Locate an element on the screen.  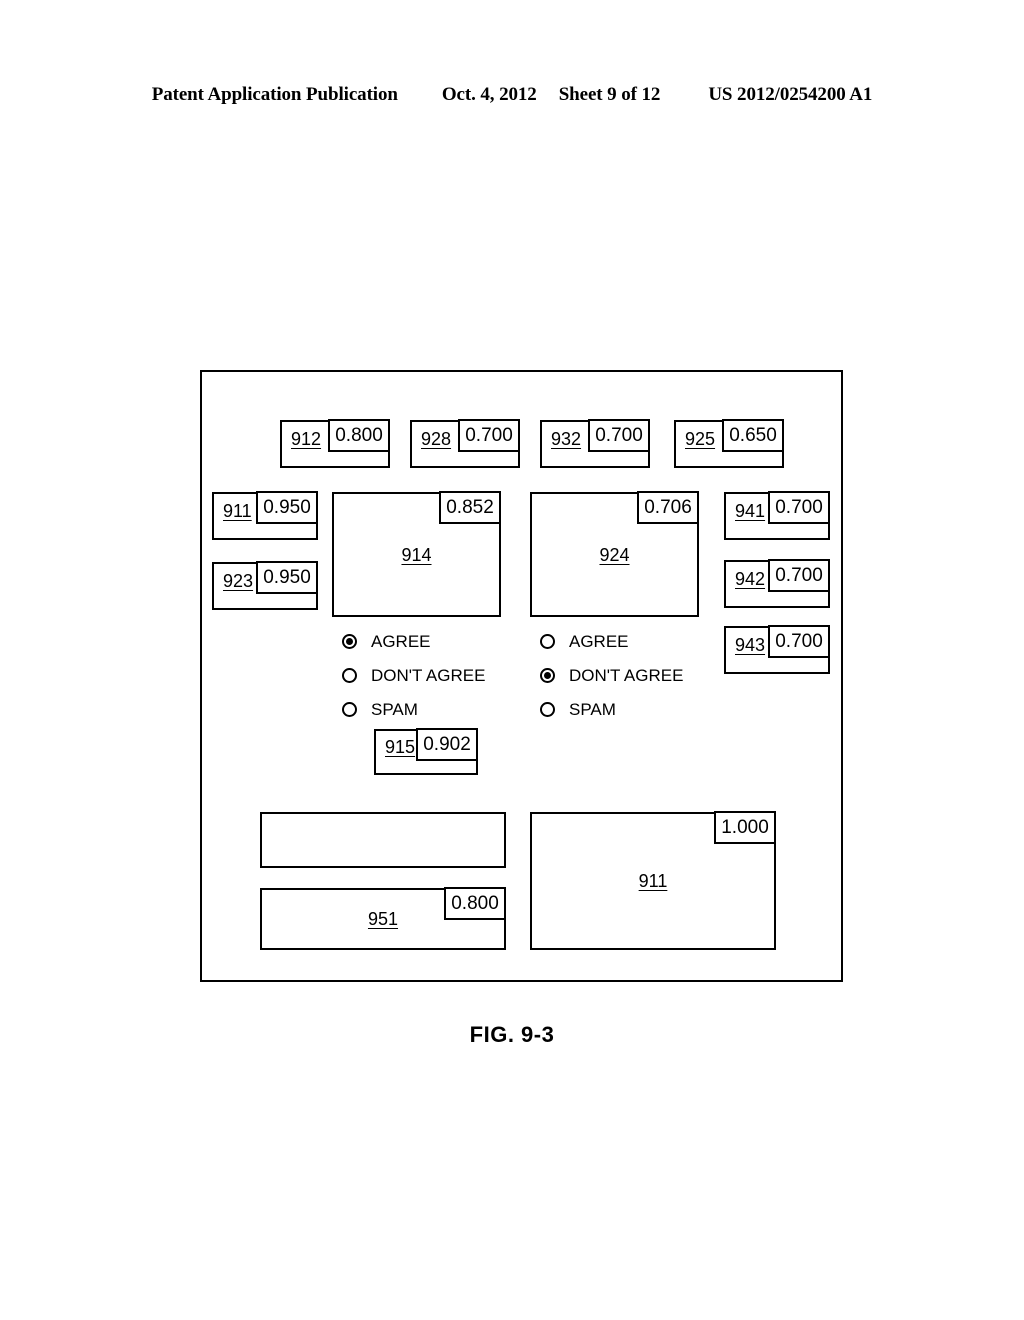
panel-911-bottom-value: 1.000 is located at coordinates (745, 827).